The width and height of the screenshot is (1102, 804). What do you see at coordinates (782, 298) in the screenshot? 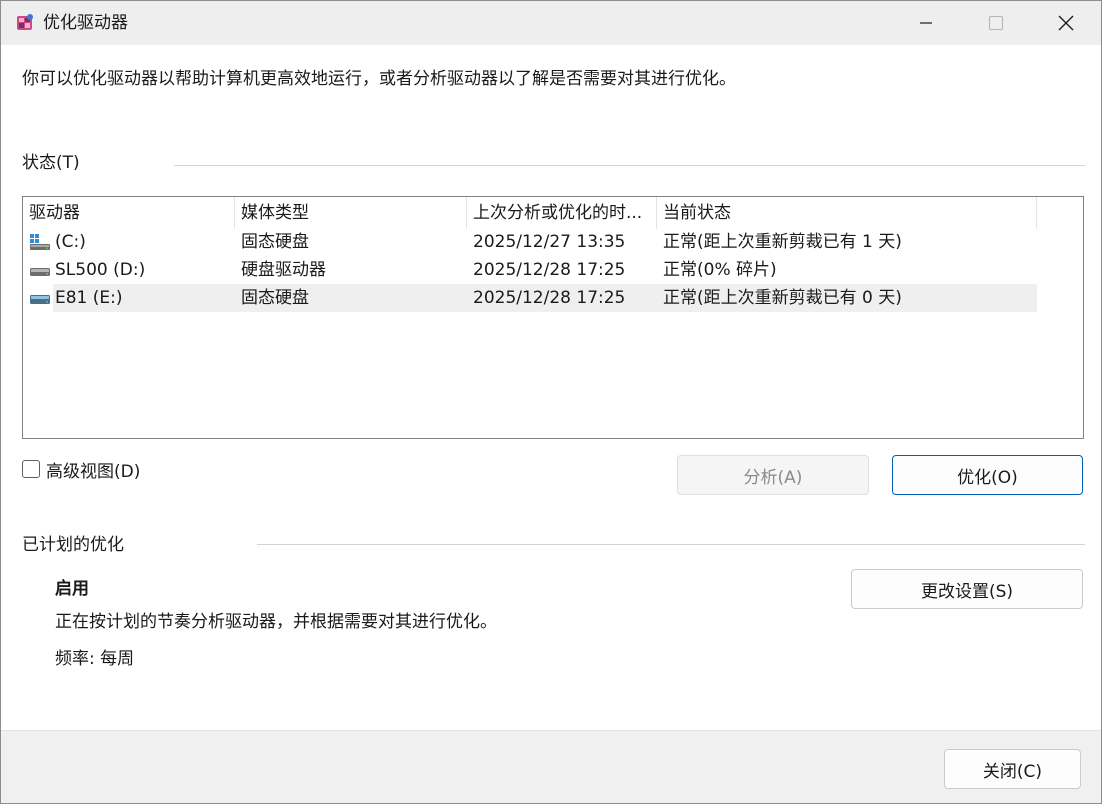
I see `drive-status: 正常(距上次重新剪裁已有 0 天)` at bounding box center [782, 298].